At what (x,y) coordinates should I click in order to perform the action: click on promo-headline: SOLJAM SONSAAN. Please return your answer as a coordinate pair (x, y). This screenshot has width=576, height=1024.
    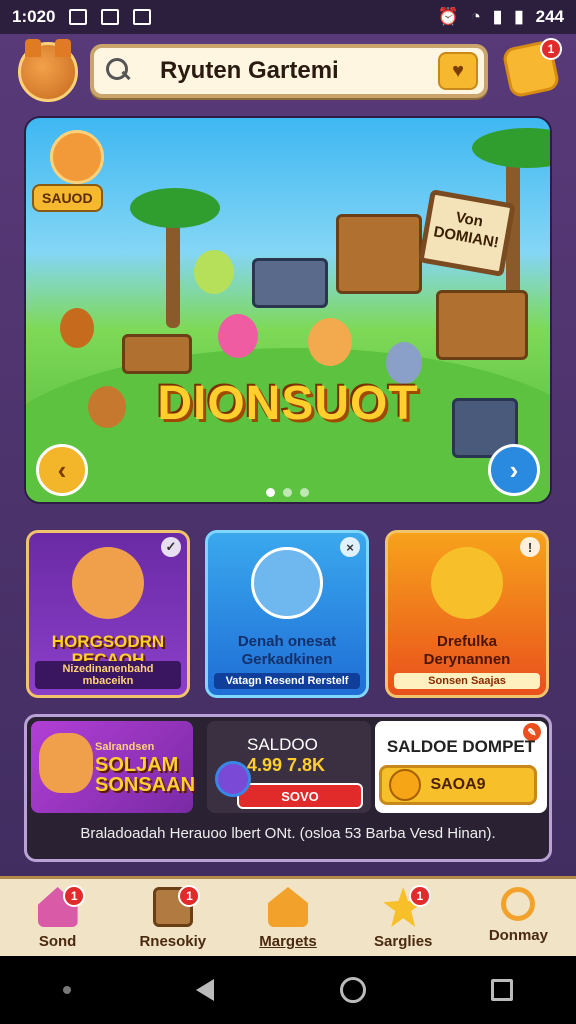
    Looking at the image, I should click on (145, 775).